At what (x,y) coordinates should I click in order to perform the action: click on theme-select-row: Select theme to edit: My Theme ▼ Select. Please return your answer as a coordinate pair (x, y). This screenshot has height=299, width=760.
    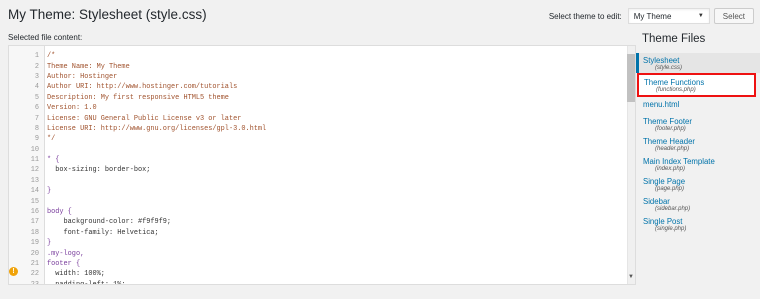
    Looking at the image, I should click on (651, 16).